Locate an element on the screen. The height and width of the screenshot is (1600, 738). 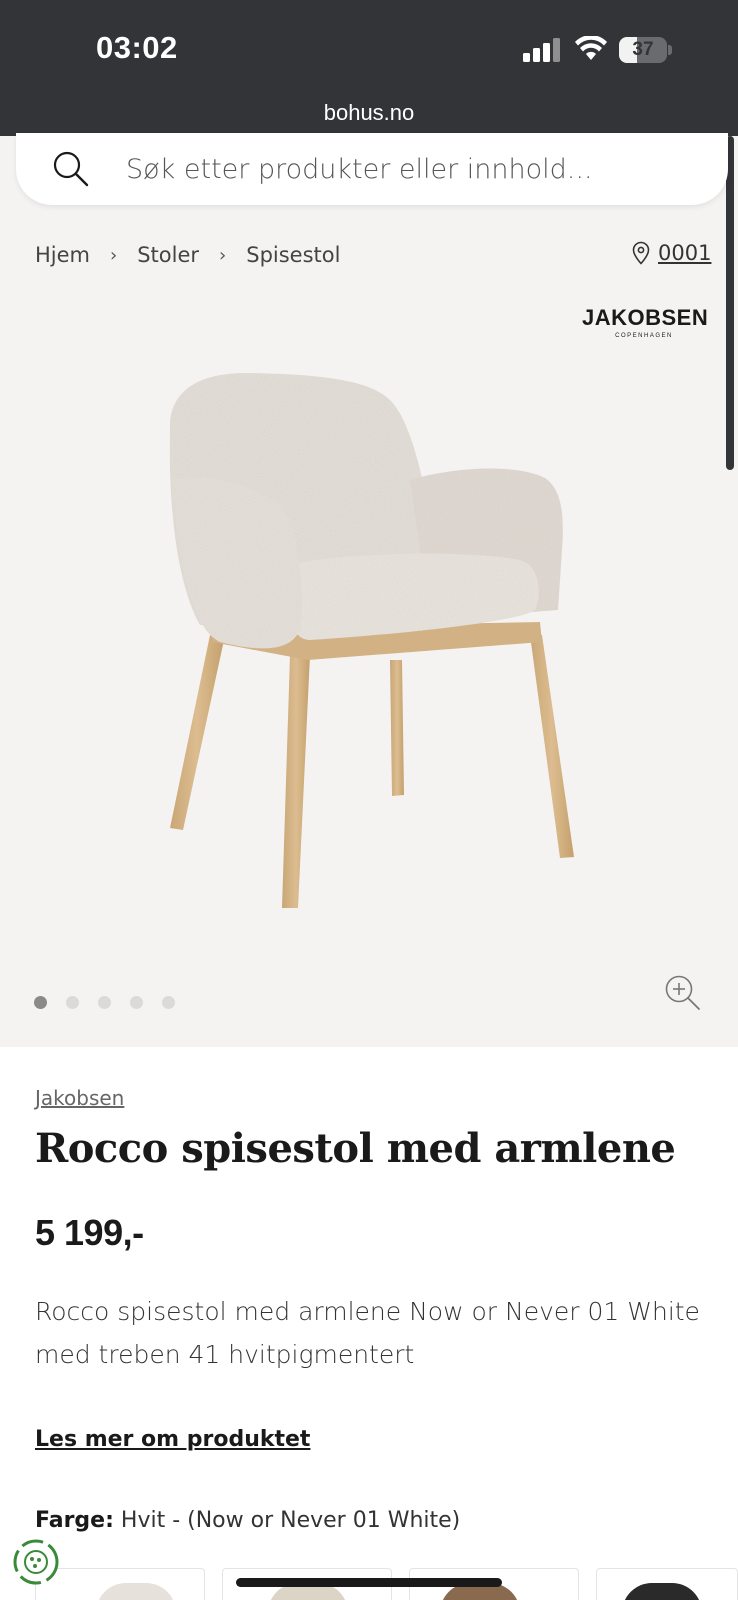
color-swatch-white is located at coordinates (120, 1584).